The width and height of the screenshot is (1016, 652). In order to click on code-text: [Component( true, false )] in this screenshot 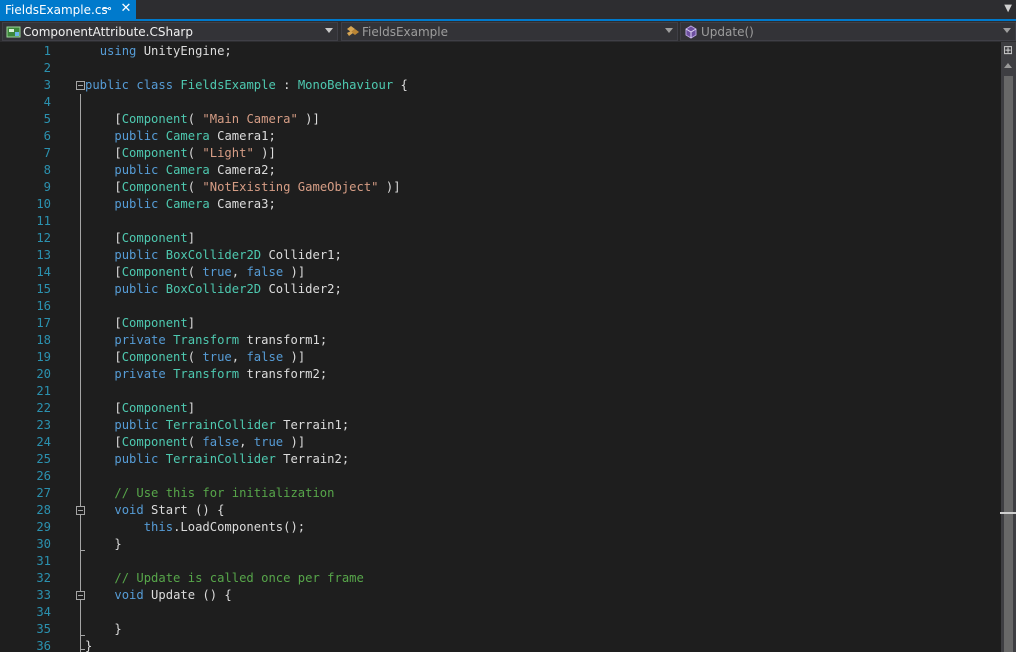, I will do `click(195, 272)`.